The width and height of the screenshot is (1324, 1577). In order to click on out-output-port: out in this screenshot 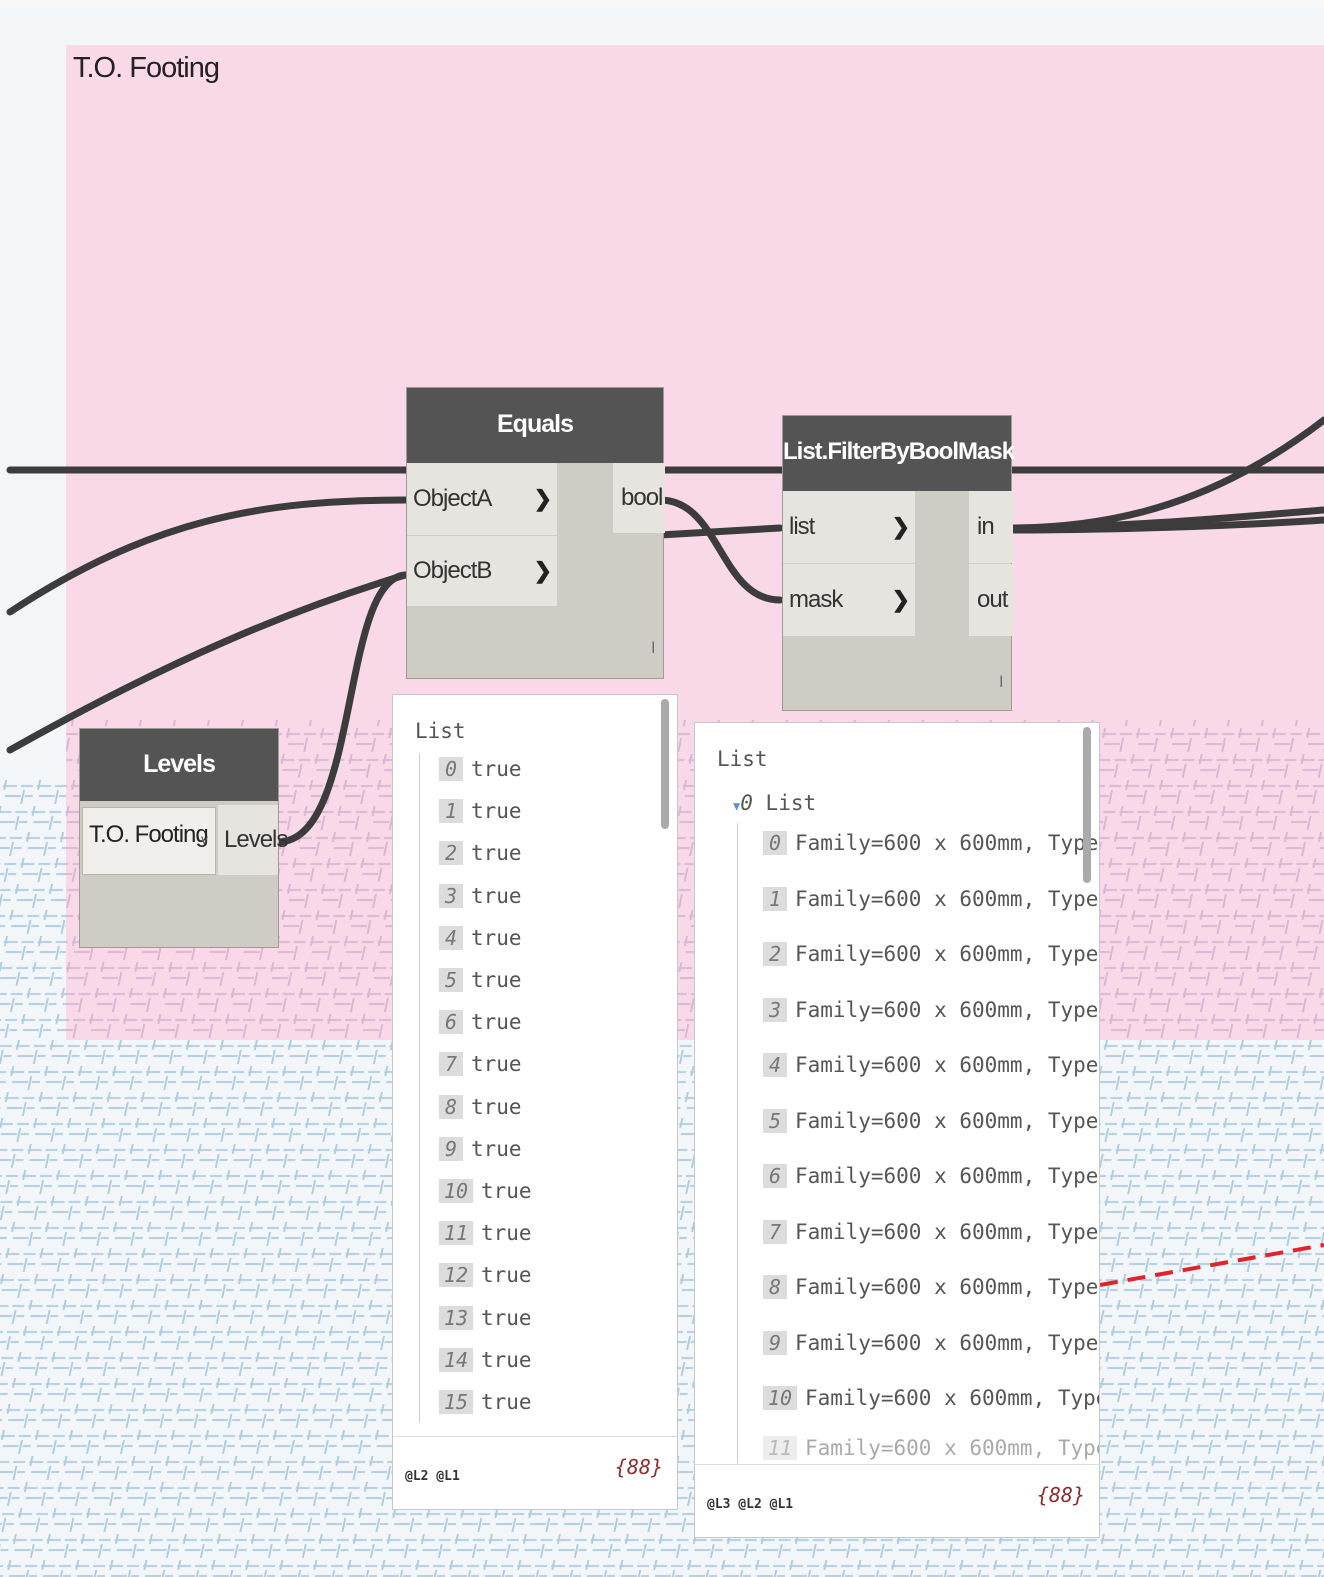, I will do `click(991, 600)`.